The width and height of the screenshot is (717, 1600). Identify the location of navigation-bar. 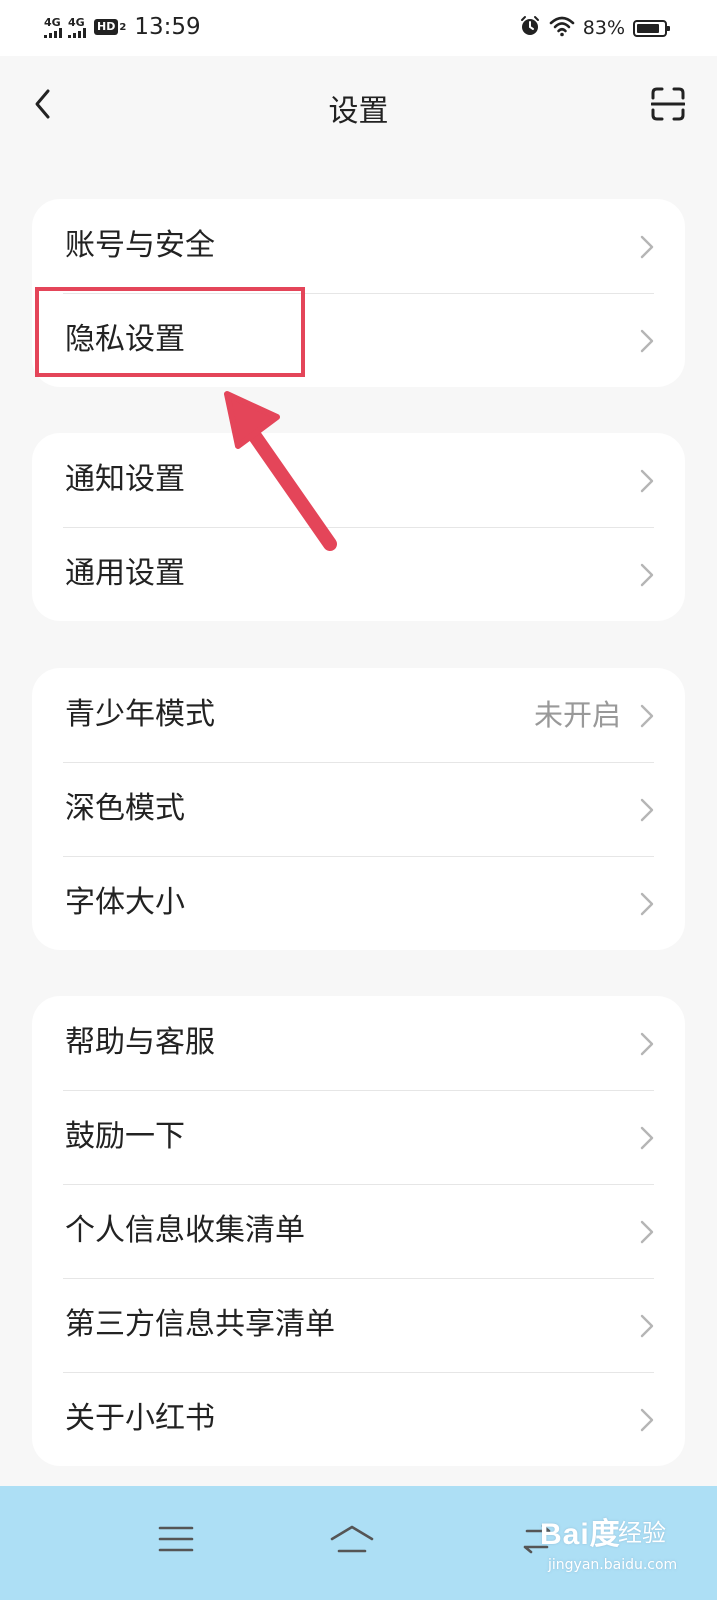
(358, 1543).